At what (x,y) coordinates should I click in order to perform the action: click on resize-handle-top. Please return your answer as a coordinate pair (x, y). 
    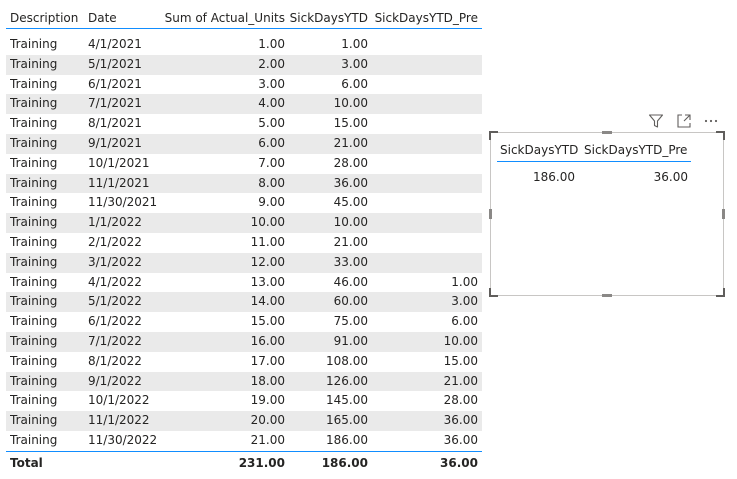
    Looking at the image, I should click on (607, 132).